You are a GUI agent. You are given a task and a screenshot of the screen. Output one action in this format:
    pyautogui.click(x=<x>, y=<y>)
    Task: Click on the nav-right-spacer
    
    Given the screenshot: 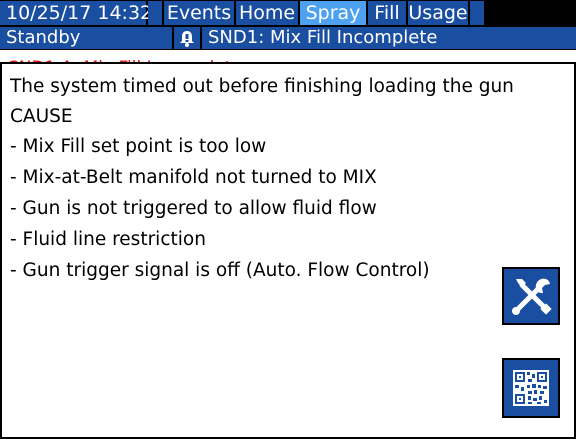 What is the action you would take?
    pyautogui.click(x=477, y=13)
    